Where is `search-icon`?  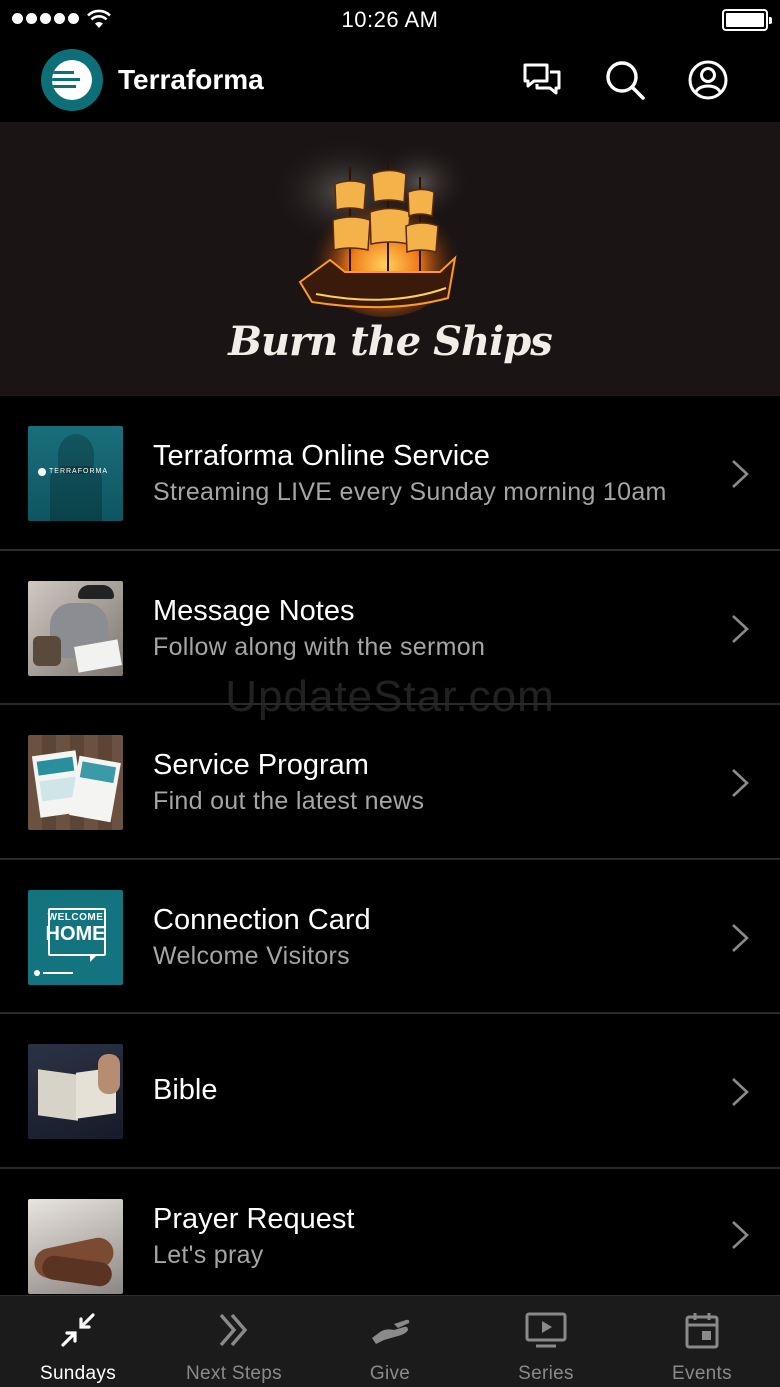
search-icon is located at coordinates (625, 80).